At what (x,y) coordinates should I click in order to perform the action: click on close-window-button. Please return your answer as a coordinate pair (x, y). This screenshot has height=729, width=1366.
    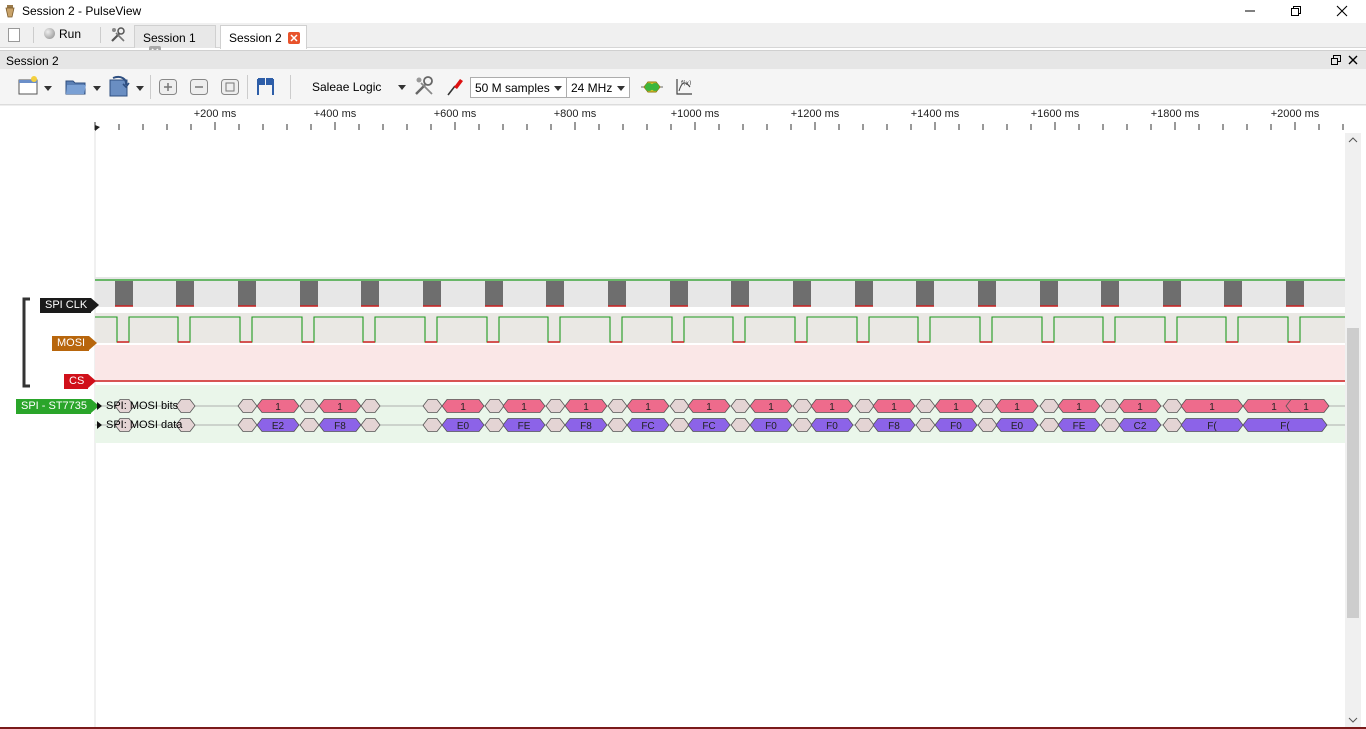
    Looking at the image, I should click on (1342, 11).